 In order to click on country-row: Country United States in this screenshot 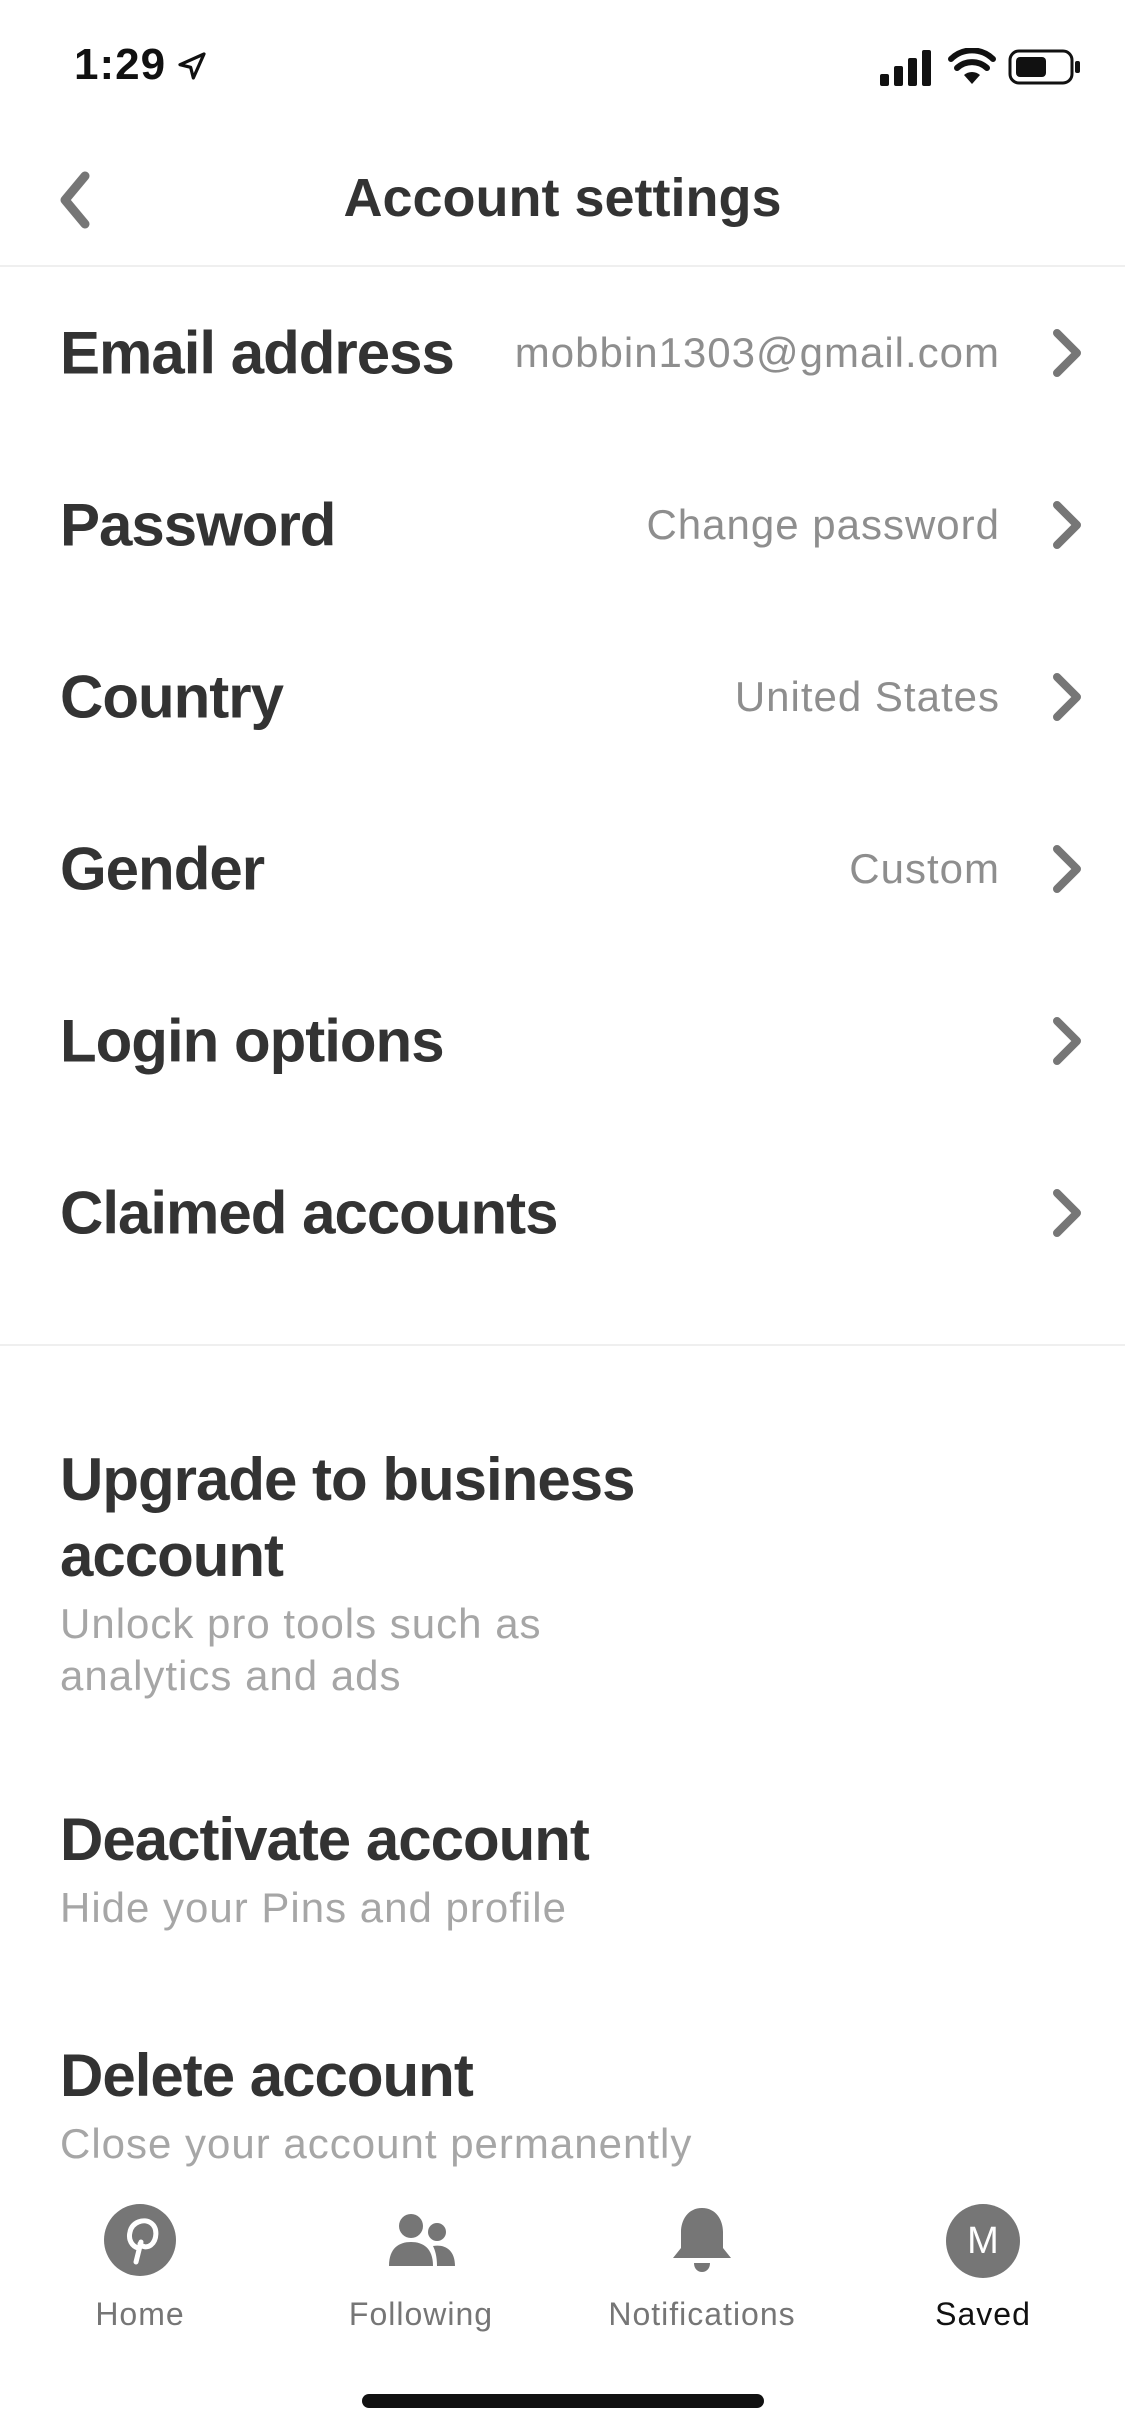, I will do `click(562, 697)`.